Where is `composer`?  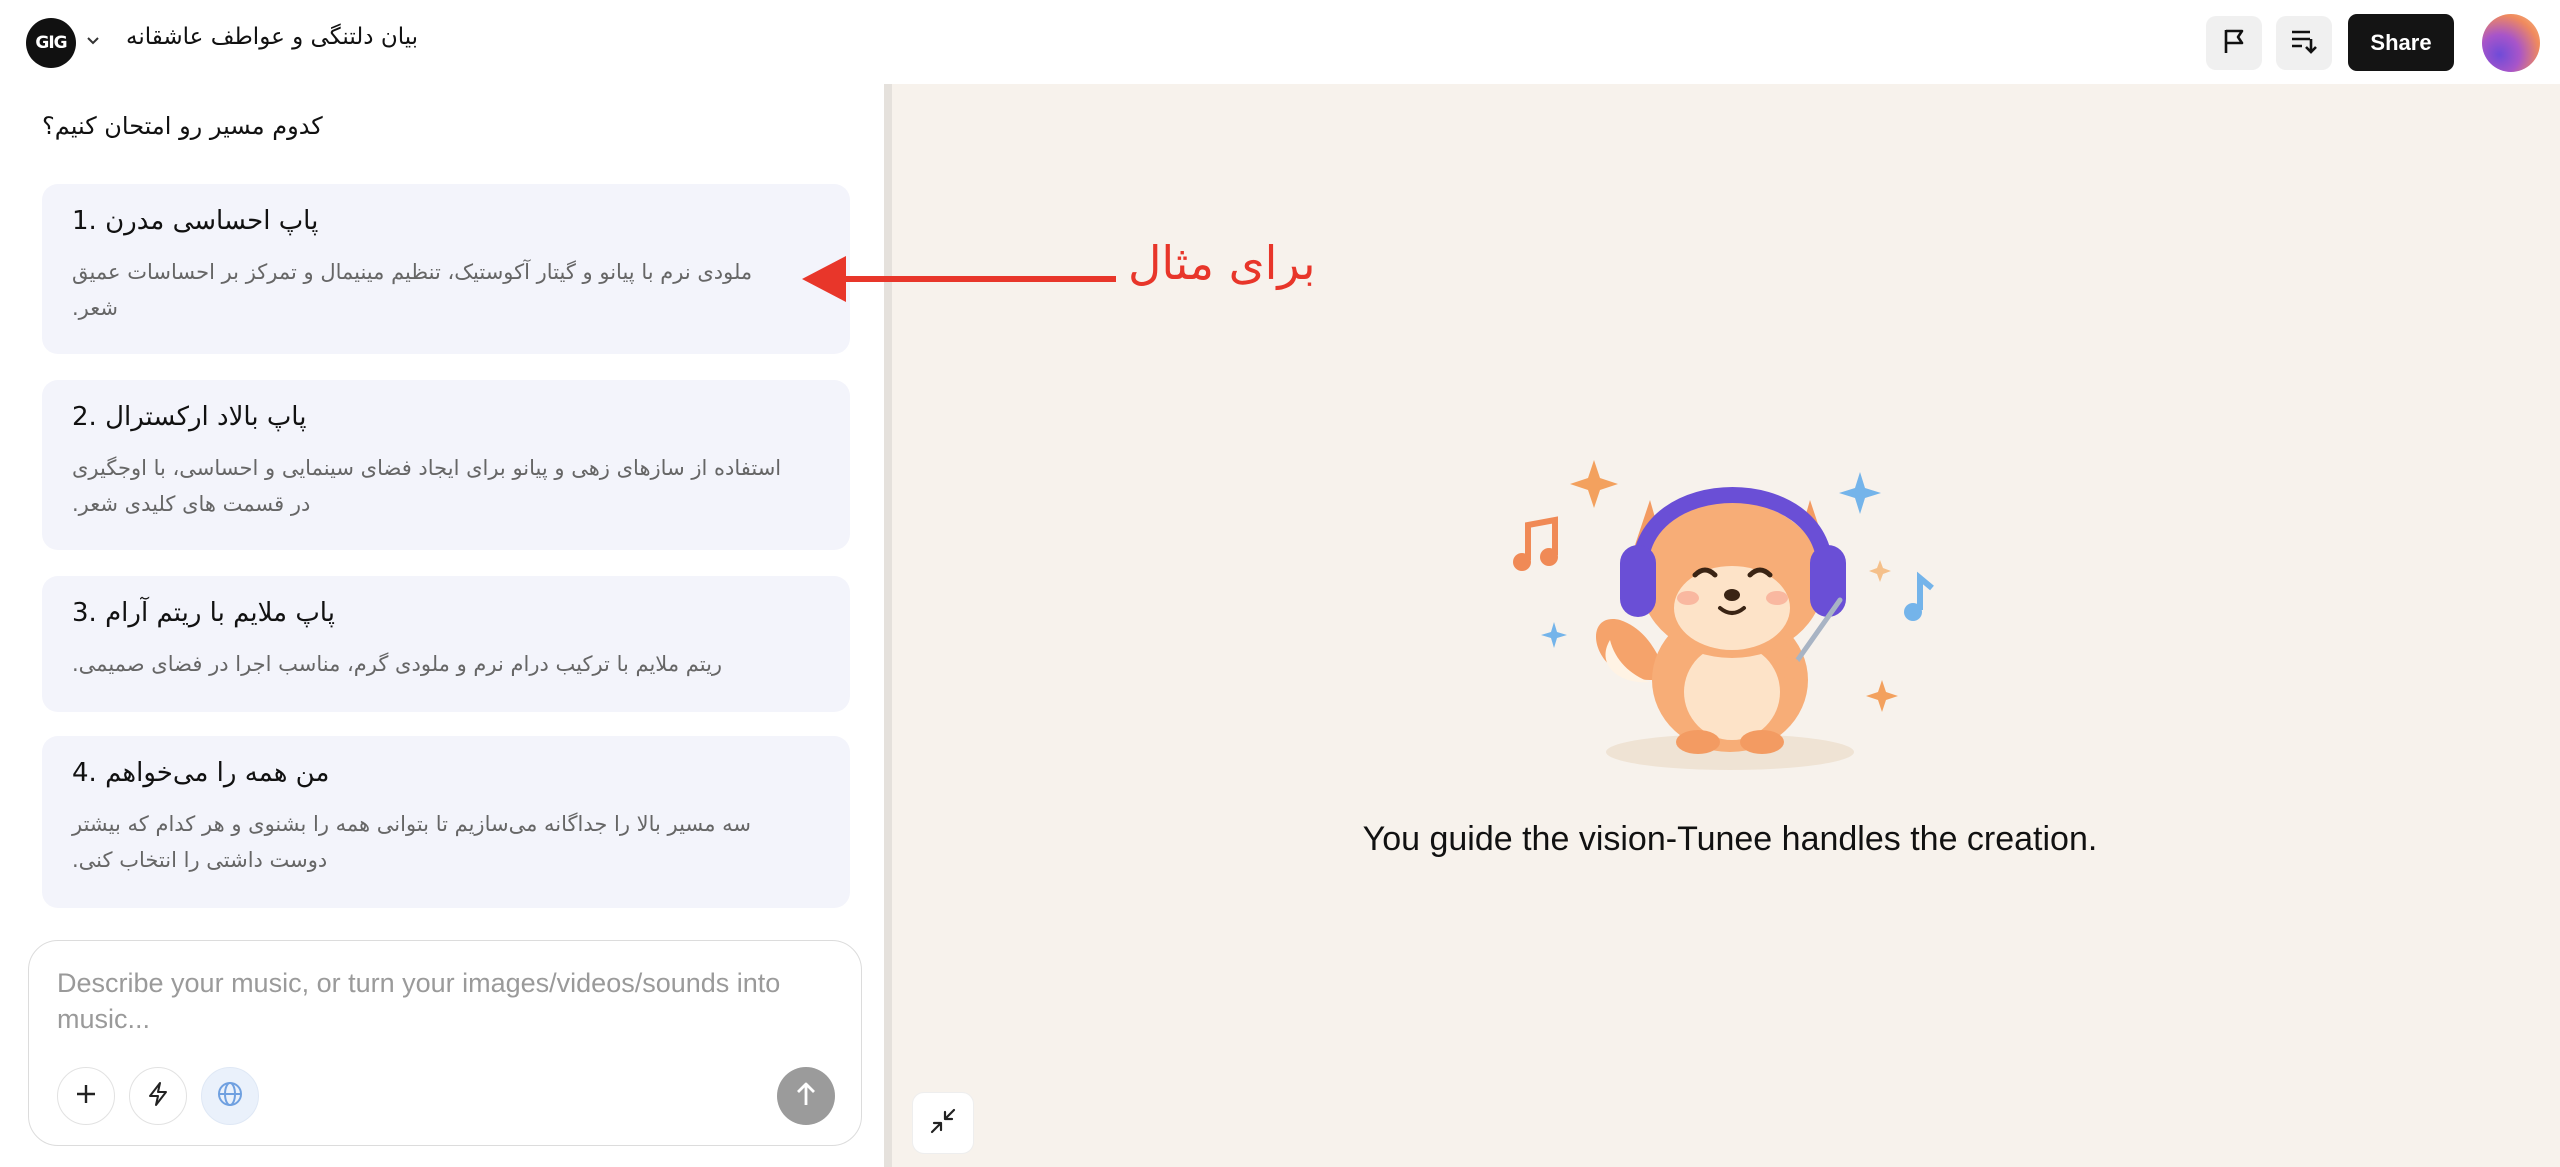 composer is located at coordinates (445, 1043).